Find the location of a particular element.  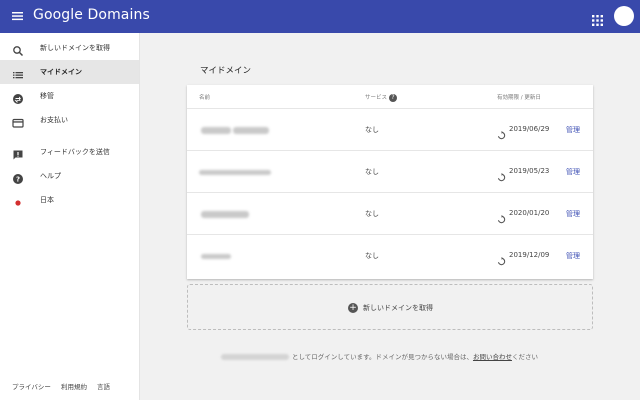

add-circle-icon: + is located at coordinates (353, 308).